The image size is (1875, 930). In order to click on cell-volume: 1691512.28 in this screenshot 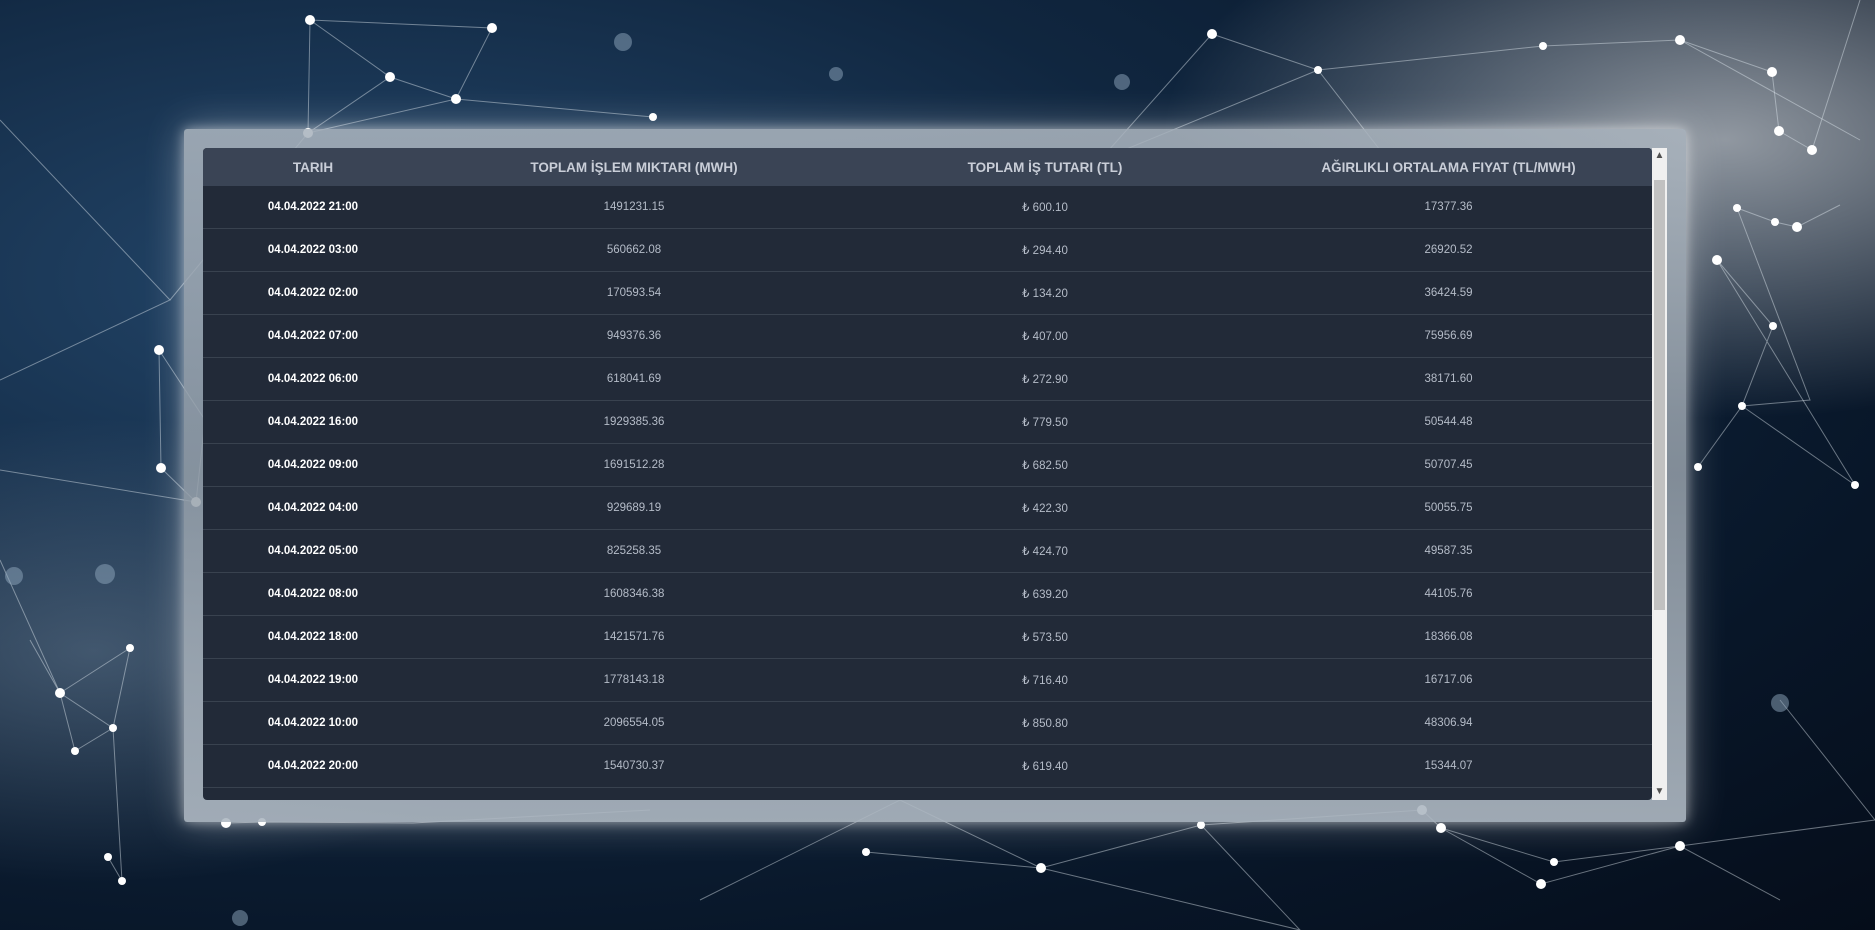, I will do `click(634, 465)`.